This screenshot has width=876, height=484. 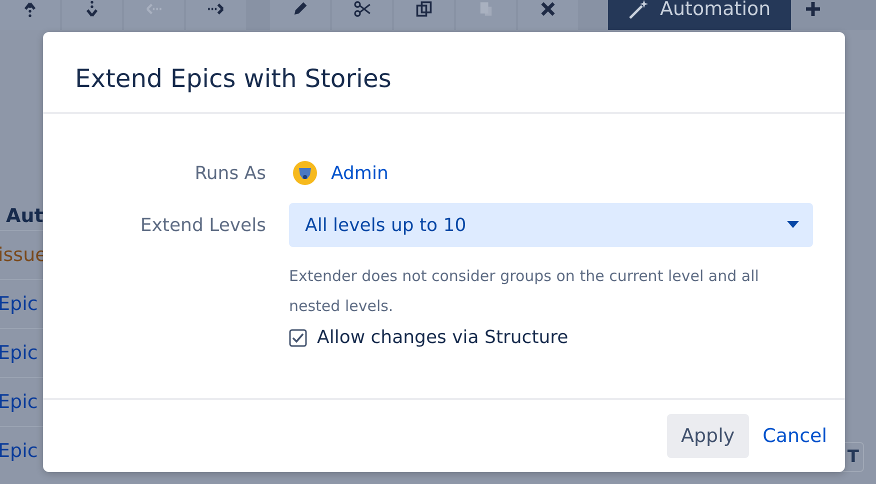 What do you see at coordinates (794, 436) in the screenshot?
I see `cancel-button: Cancel` at bounding box center [794, 436].